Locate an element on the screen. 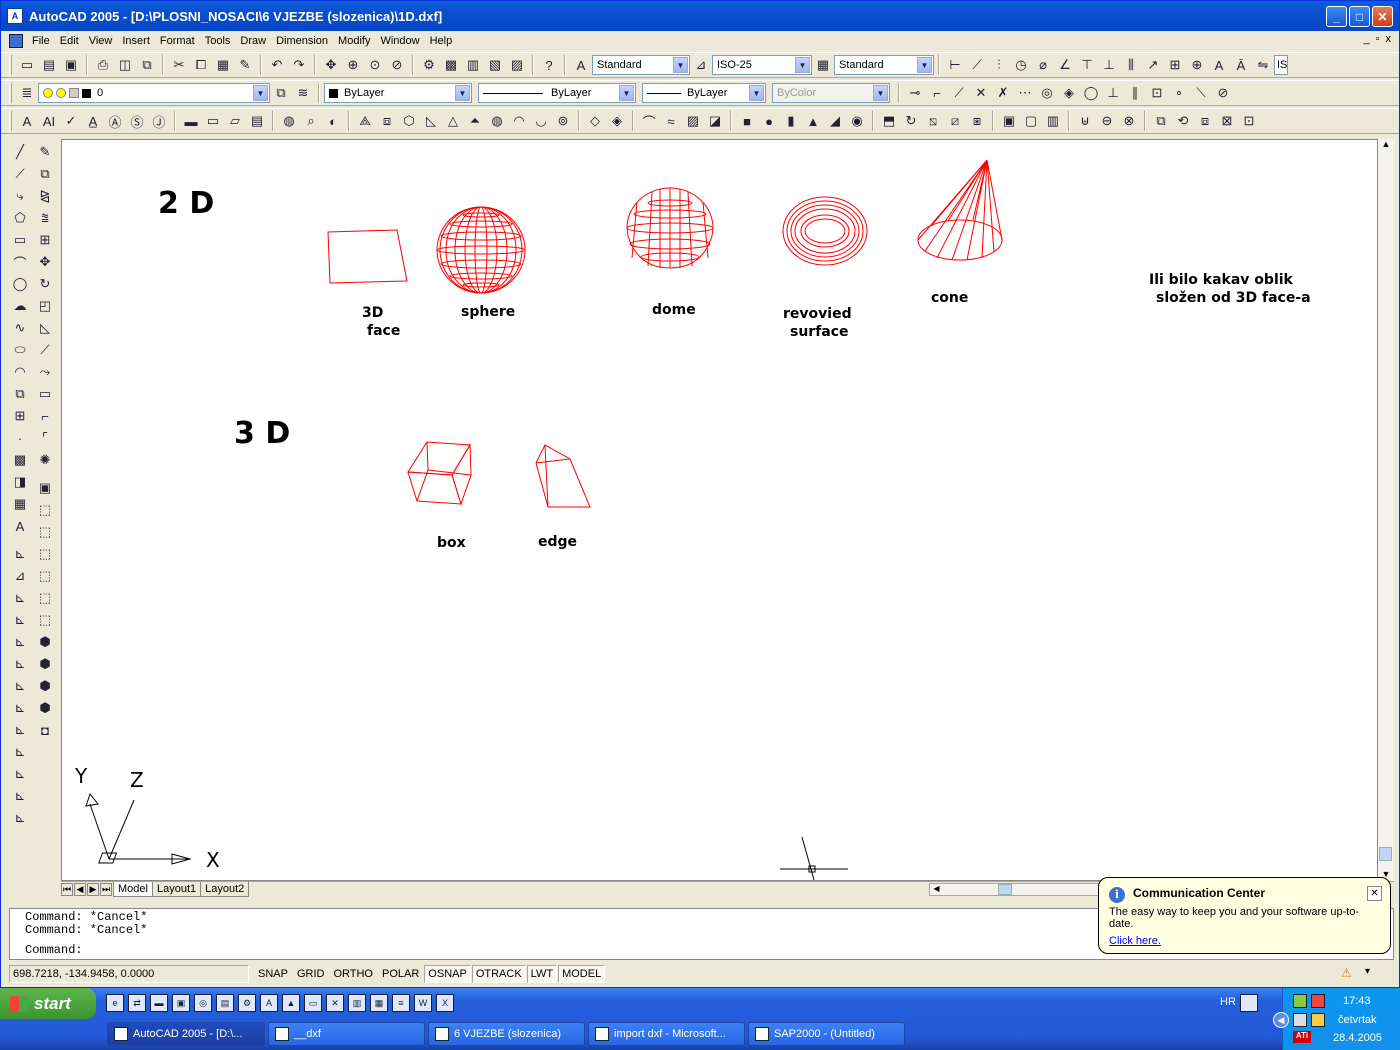 The image size is (1400, 1050). dim-edit-icon: A is located at coordinates (1219, 65).